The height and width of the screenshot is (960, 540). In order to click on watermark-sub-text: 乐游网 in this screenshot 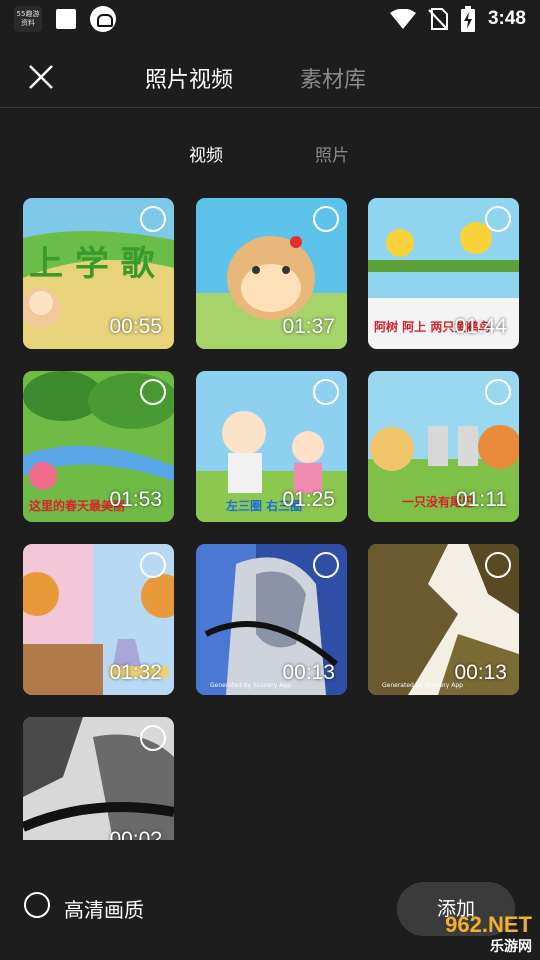, I will do `click(511, 947)`.